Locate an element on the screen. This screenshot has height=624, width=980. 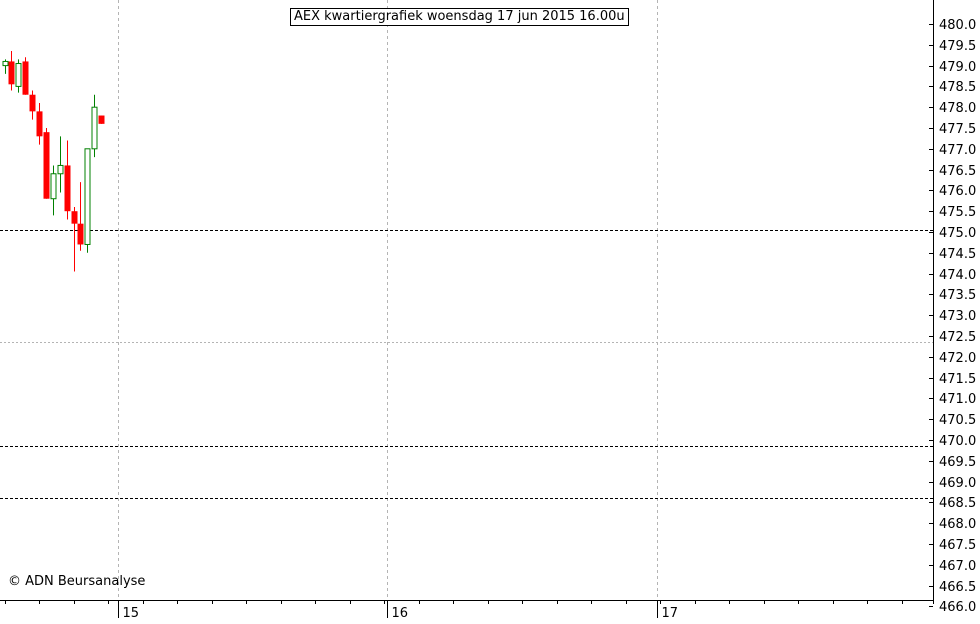
y-tick-label: 472.0 is located at coordinates (957, 358).